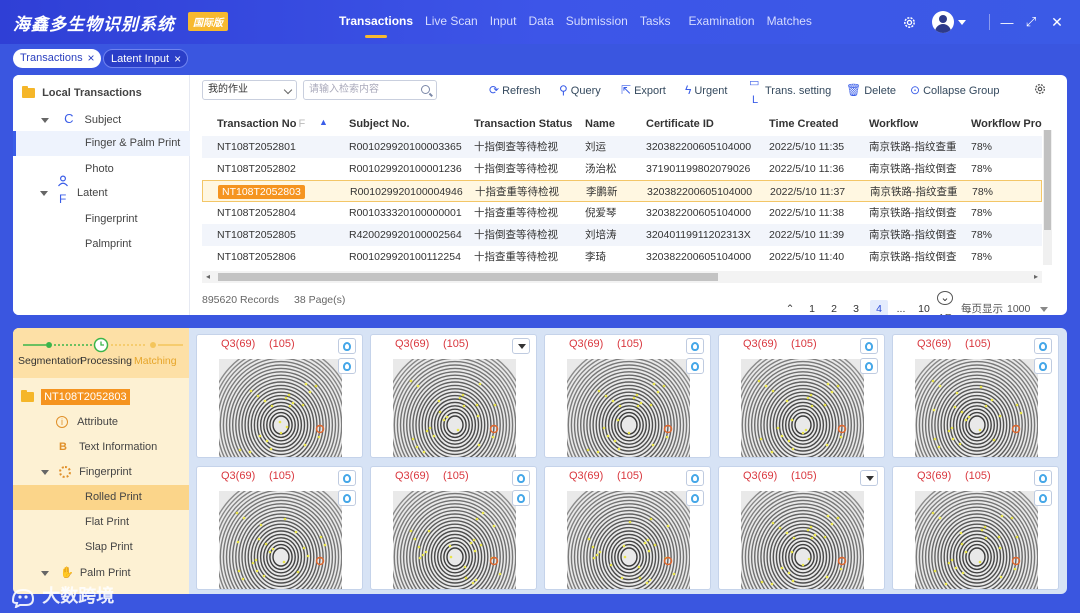 The height and width of the screenshot is (613, 1080). What do you see at coordinates (101, 472) in the screenshot?
I see `detail-fingerprint: Fingerprint` at bounding box center [101, 472].